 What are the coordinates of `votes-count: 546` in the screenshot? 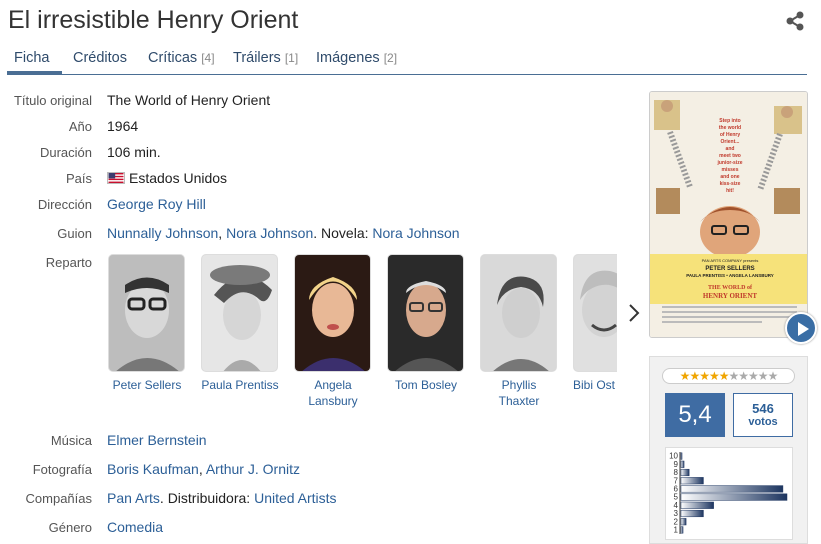 It's located at (763, 408).